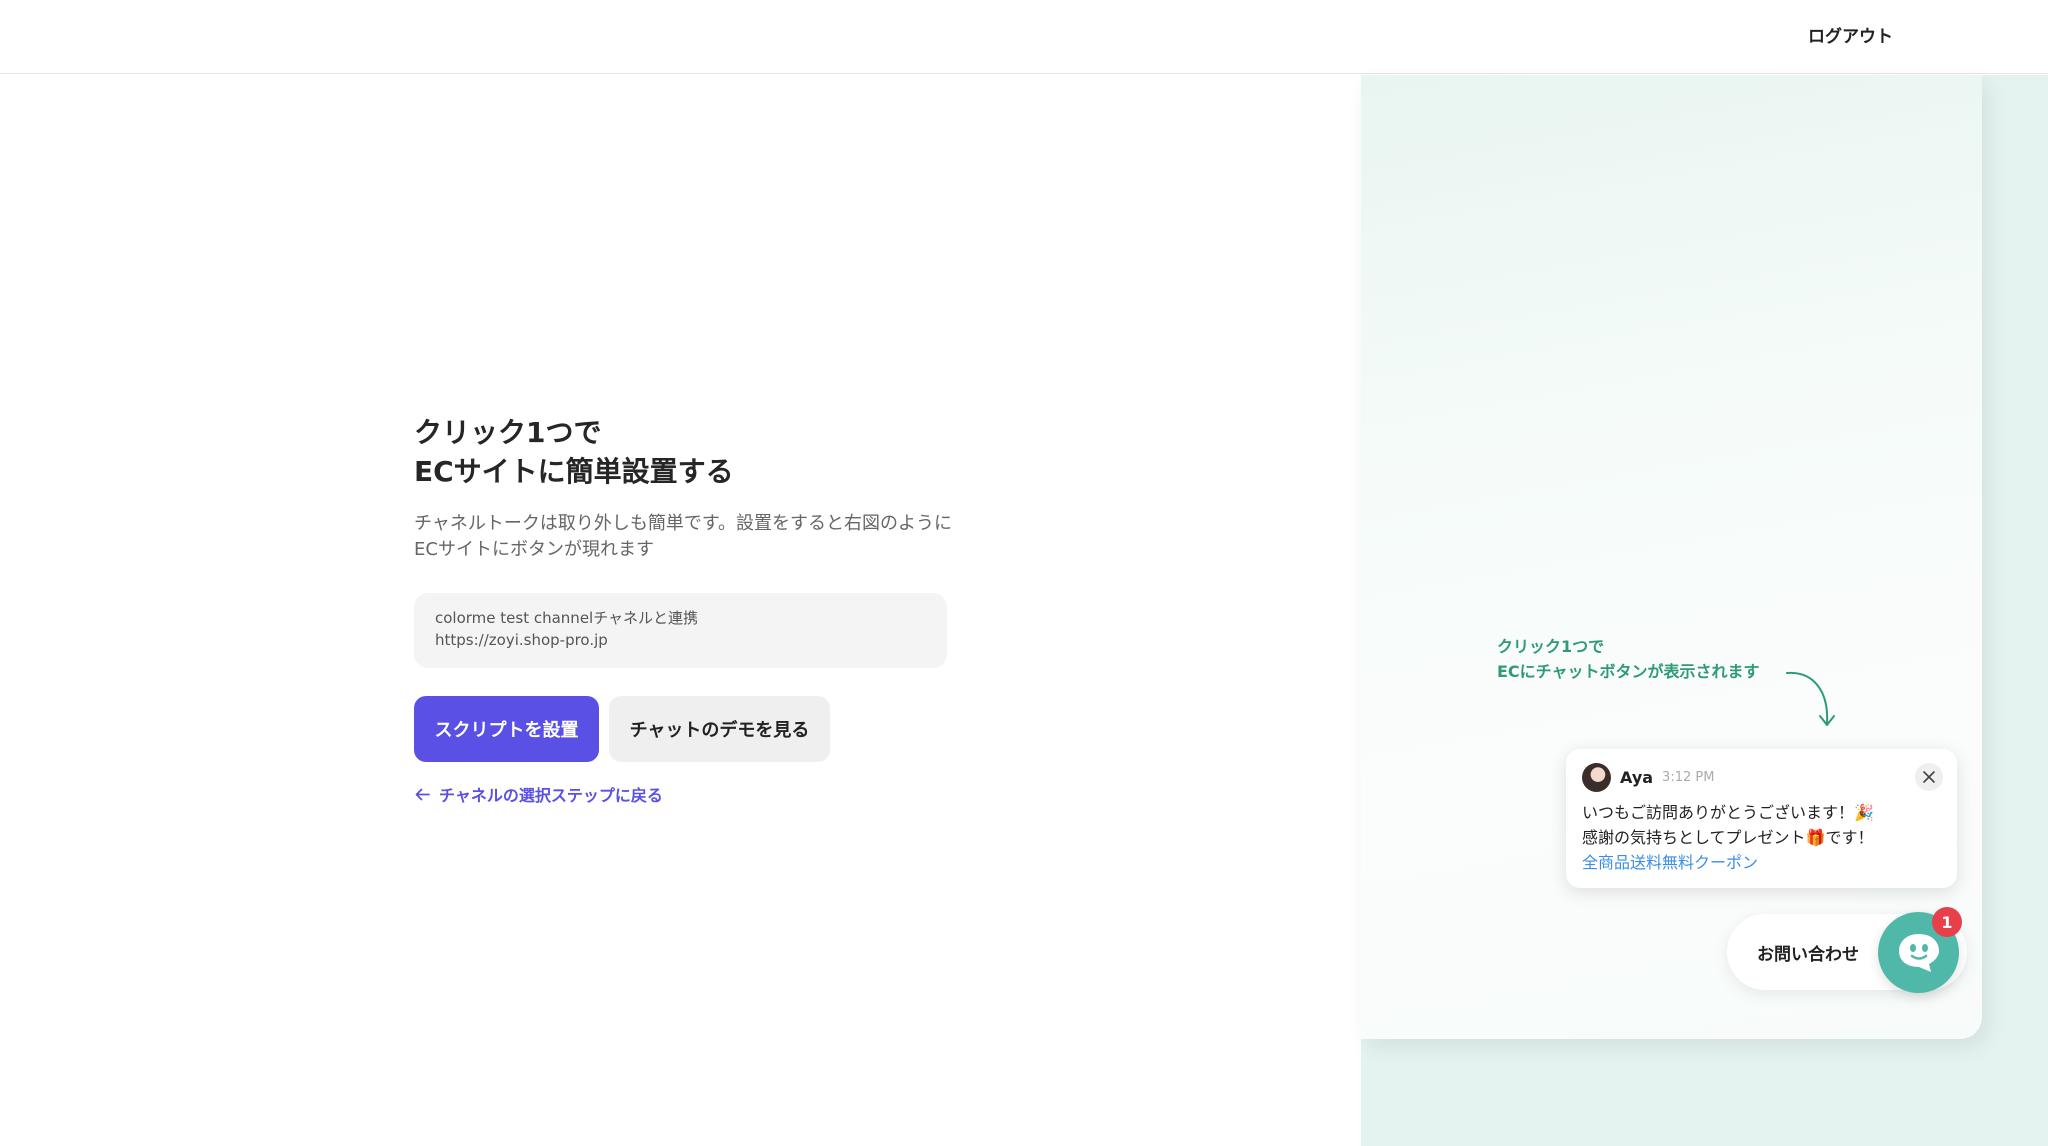 Image resolution: width=2048 pixels, height=1146 pixels. What do you see at coordinates (422, 794) in the screenshot?
I see `arrow-left-icon` at bounding box center [422, 794].